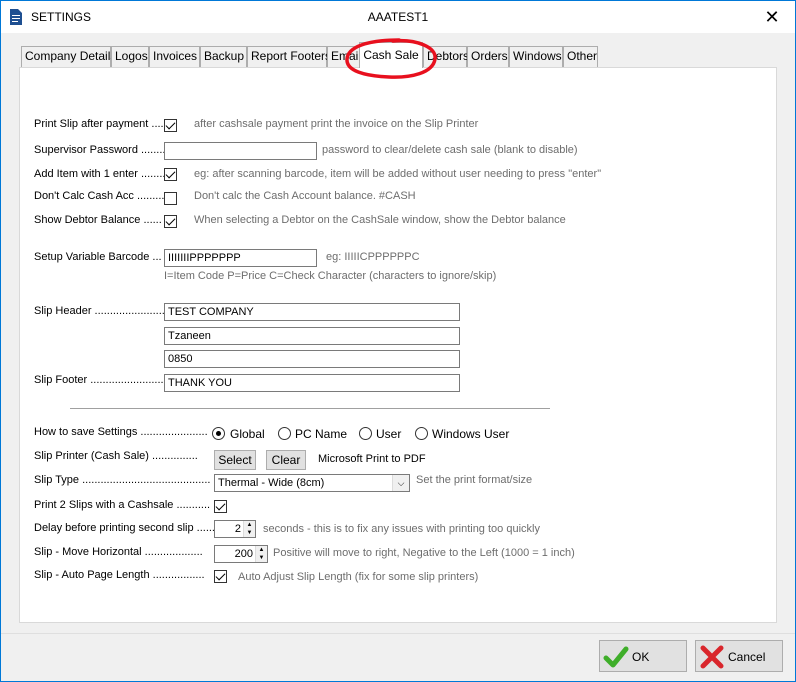 This screenshot has height=682, width=796. Describe the element at coordinates (312, 359) in the screenshot. I see `slip-header-line-3: 0850` at that location.